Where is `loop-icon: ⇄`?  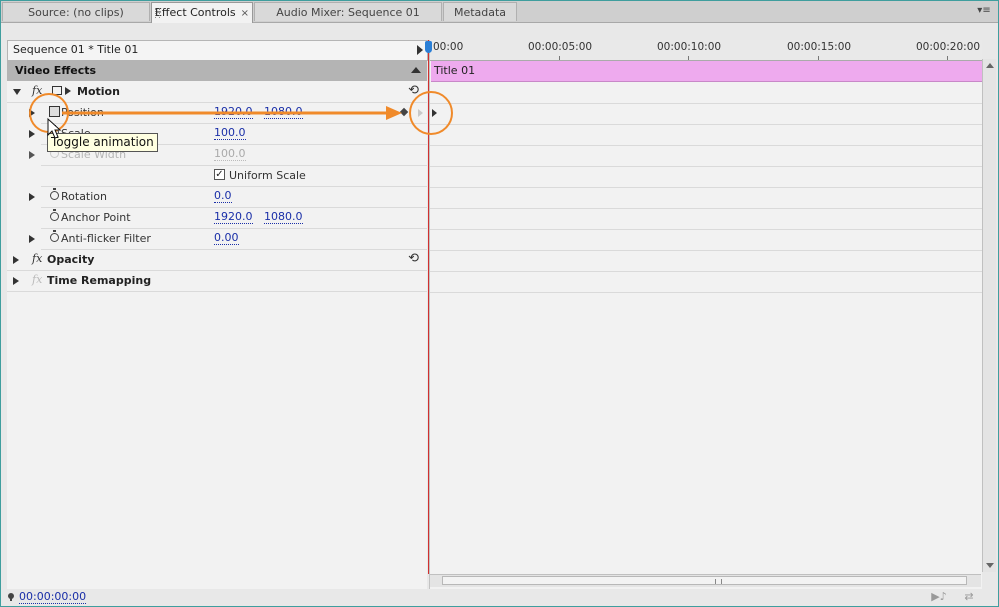 loop-icon: ⇄ is located at coordinates (969, 597).